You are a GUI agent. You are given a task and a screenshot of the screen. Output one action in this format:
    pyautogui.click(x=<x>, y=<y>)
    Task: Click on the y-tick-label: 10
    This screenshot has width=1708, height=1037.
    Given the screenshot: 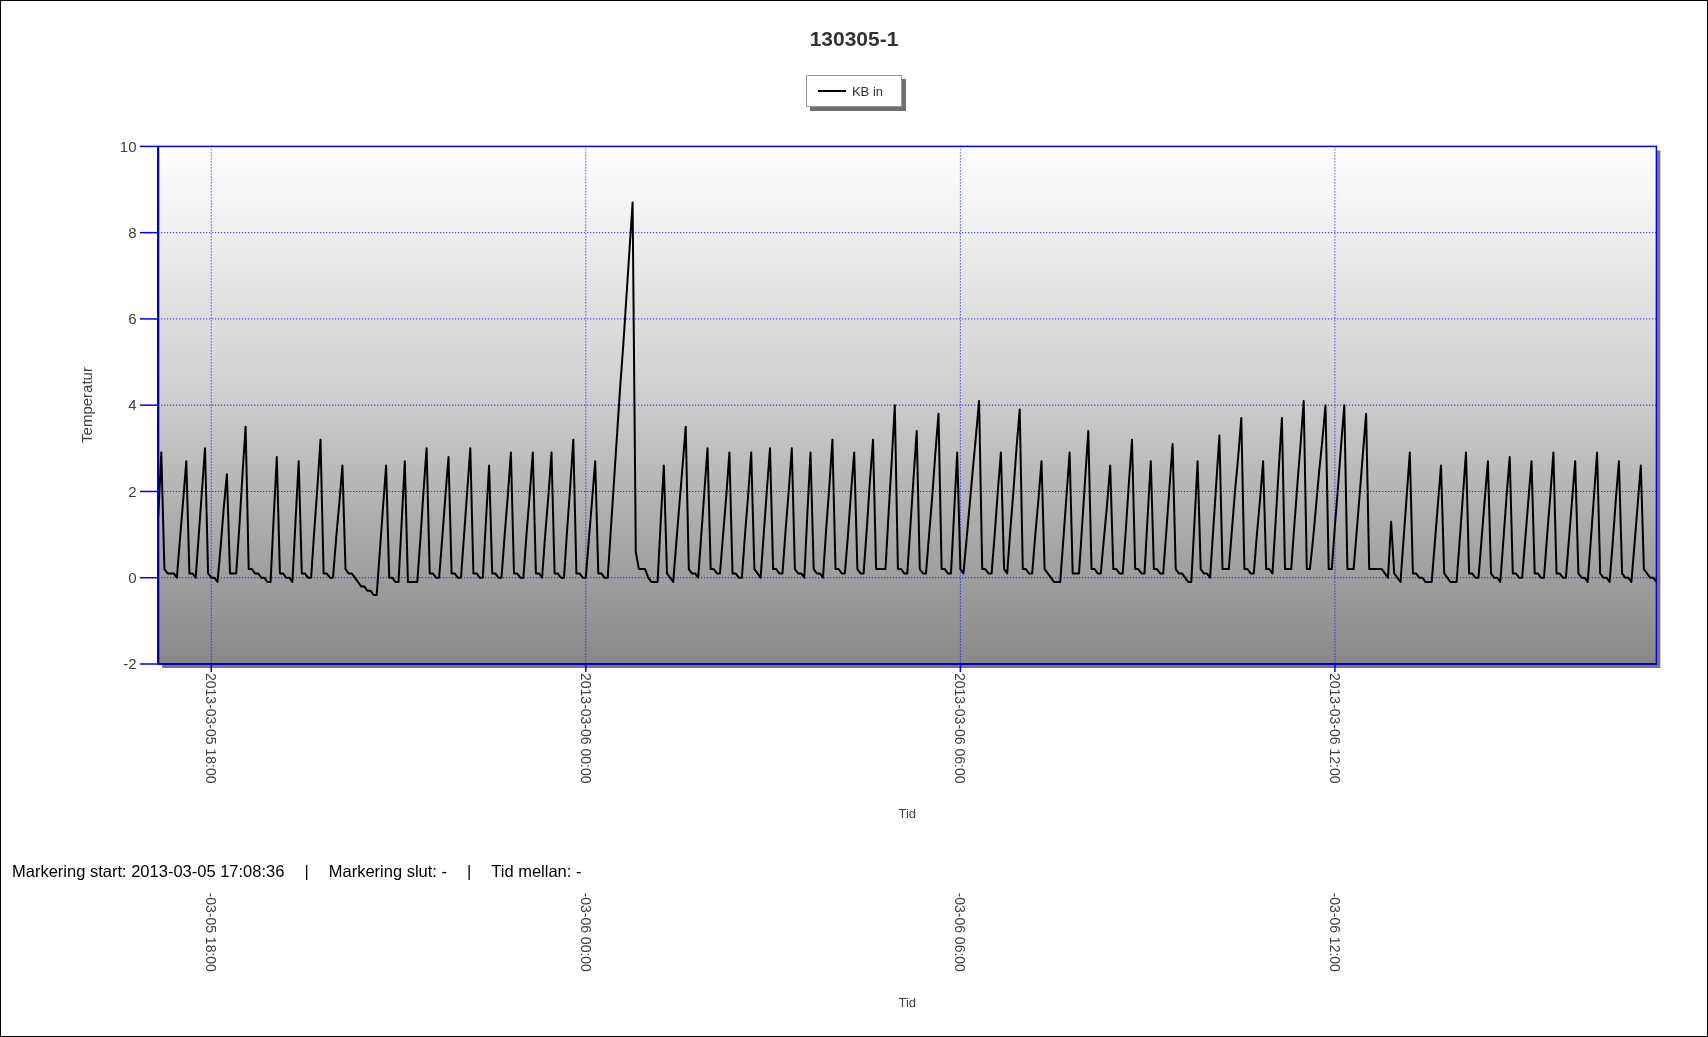 What is the action you would take?
    pyautogui.click(x=128, y=146)
    